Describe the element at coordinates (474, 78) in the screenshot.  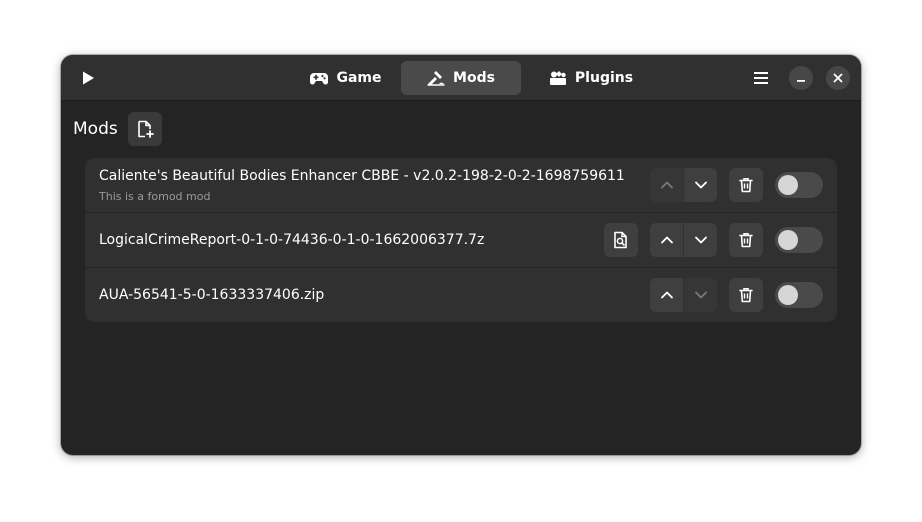
I see `tab-mods-label: Mods` at that location.